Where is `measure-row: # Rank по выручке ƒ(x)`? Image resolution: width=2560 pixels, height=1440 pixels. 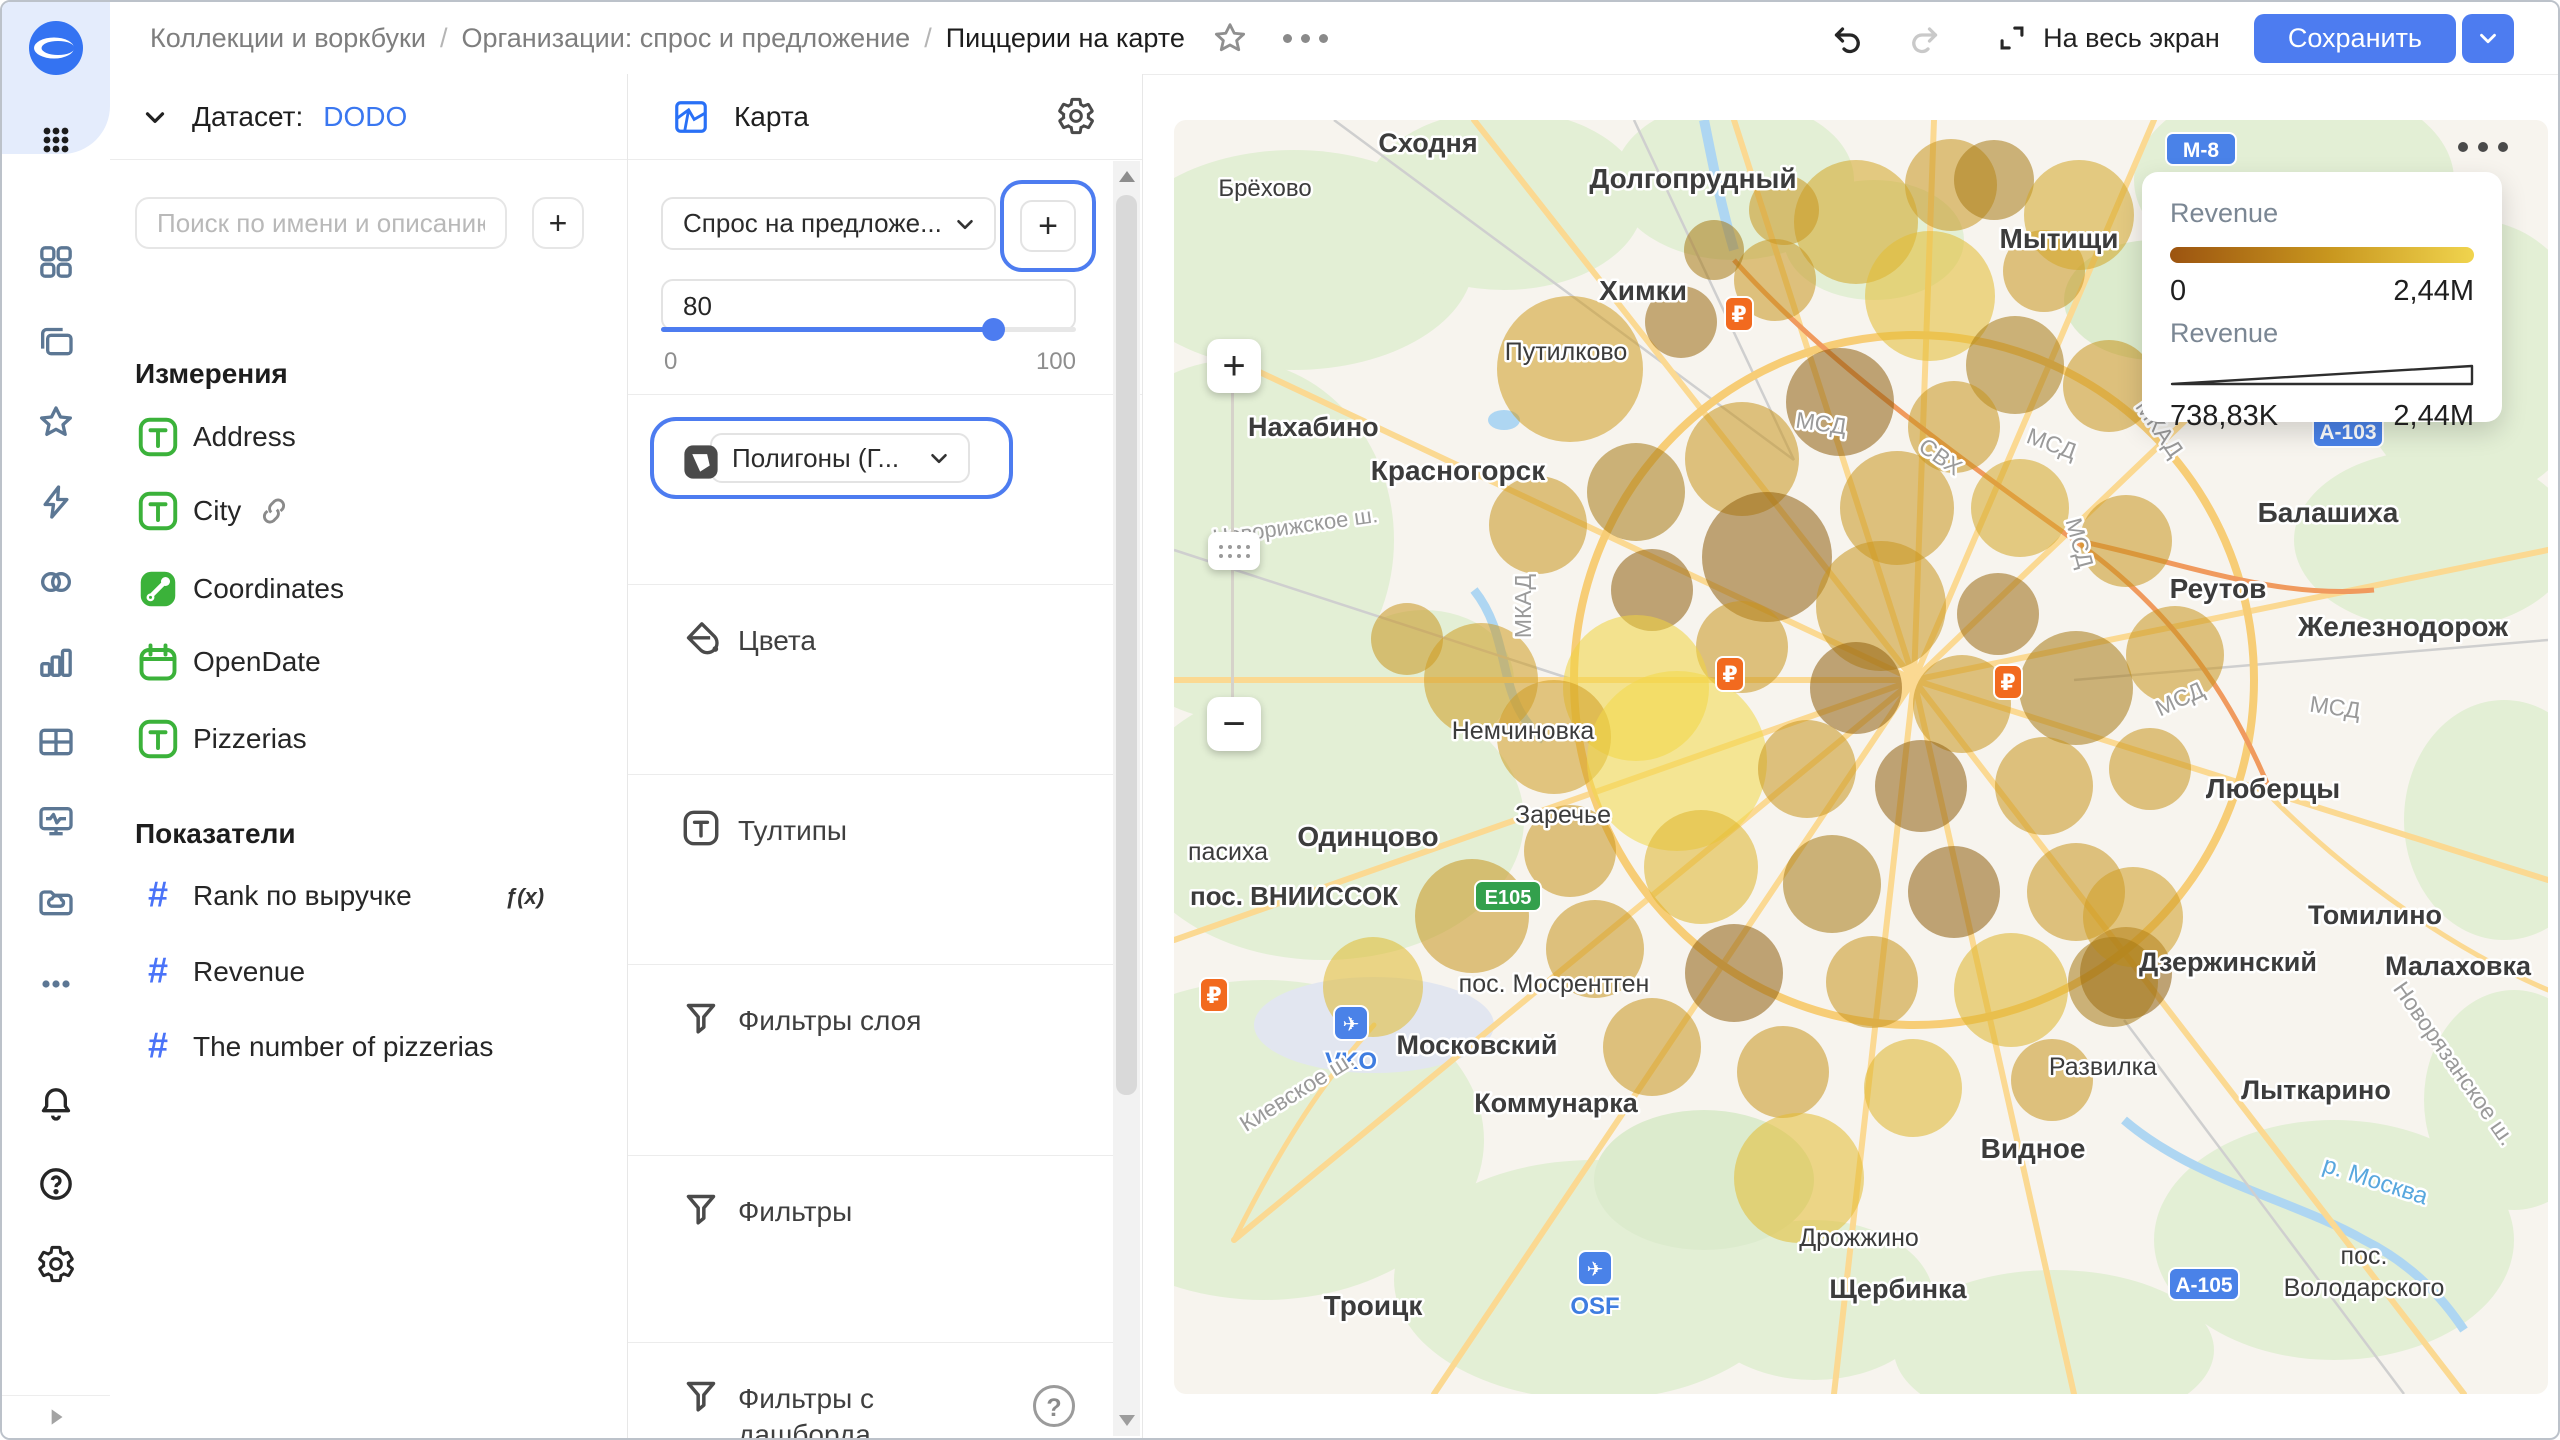 measure-row: # Rank по выручке ƒ(x) is located at coordinates (368, 896).